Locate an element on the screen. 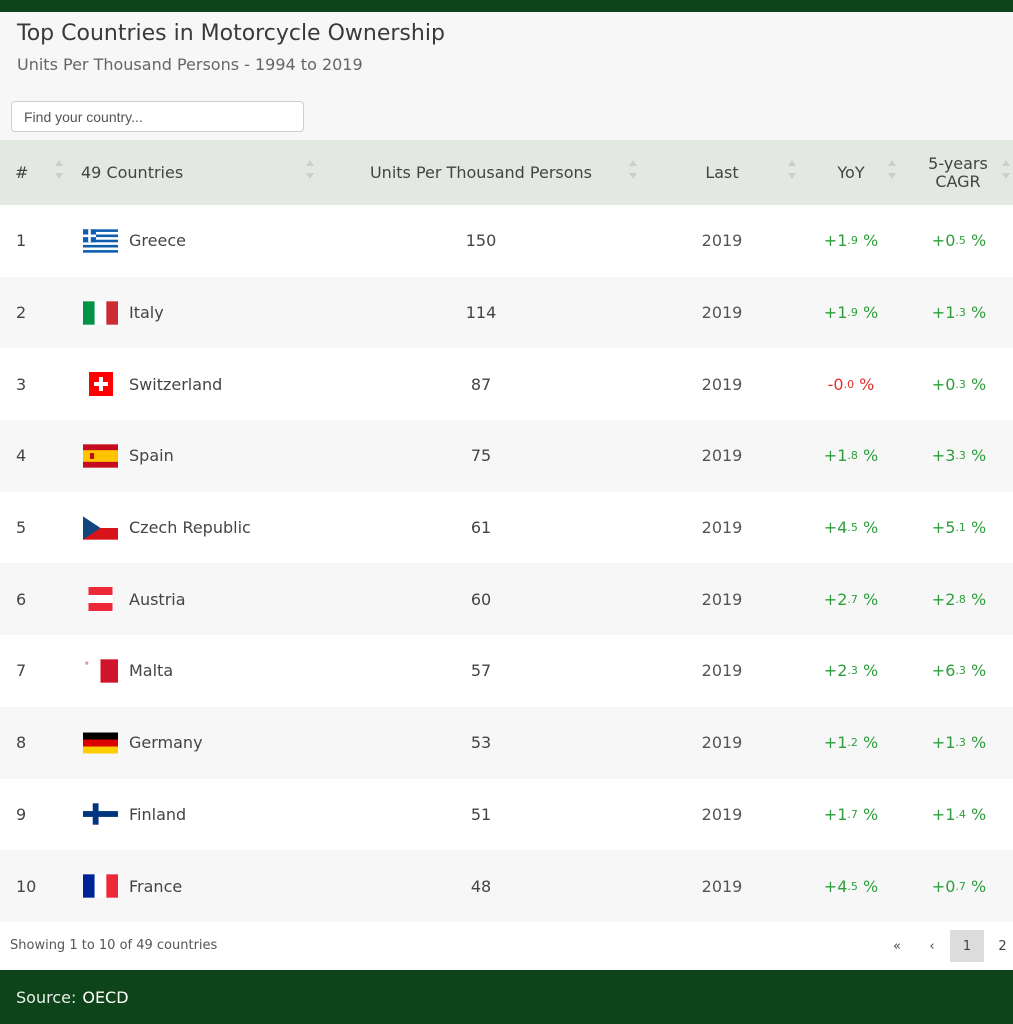 The height and width of the screenshot is (1024, 1013). cagr-decimal: .1 is located at coordinates (960, 528).